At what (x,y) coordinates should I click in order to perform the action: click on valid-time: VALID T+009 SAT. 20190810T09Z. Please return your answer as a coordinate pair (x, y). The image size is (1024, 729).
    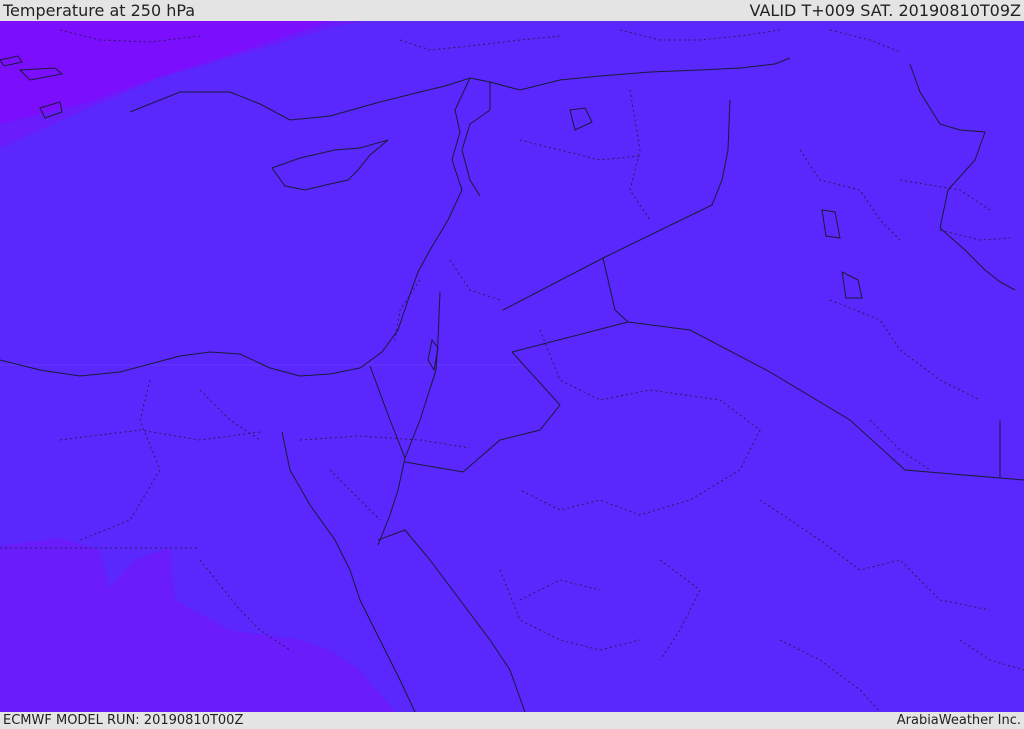
    Looking at the image, I should click on (885, 10).